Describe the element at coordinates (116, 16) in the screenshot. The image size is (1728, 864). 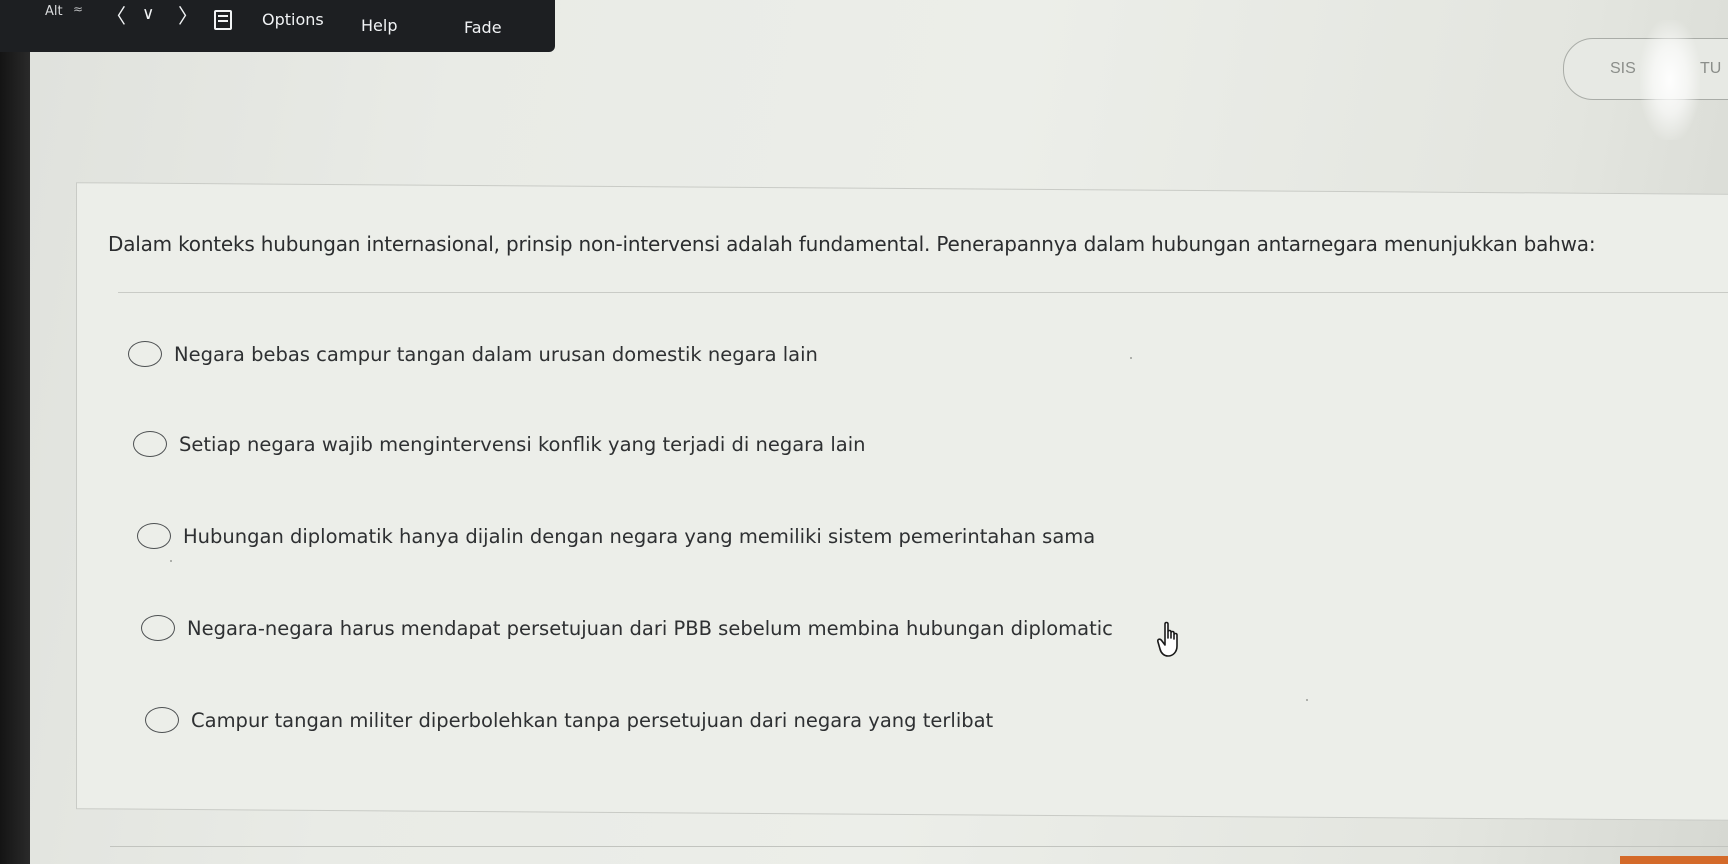
I see `back-icon: 〈` at that location.